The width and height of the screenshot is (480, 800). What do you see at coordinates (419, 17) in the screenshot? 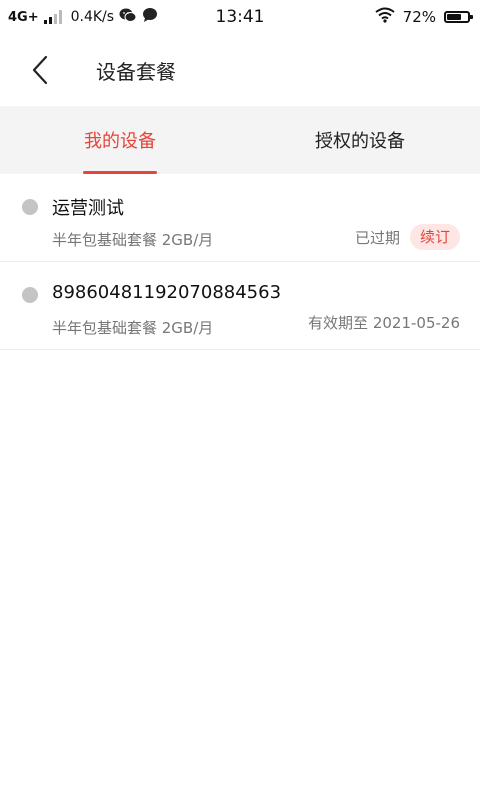
I see `battery-percent: 72%` at bounding box center [419, 17].